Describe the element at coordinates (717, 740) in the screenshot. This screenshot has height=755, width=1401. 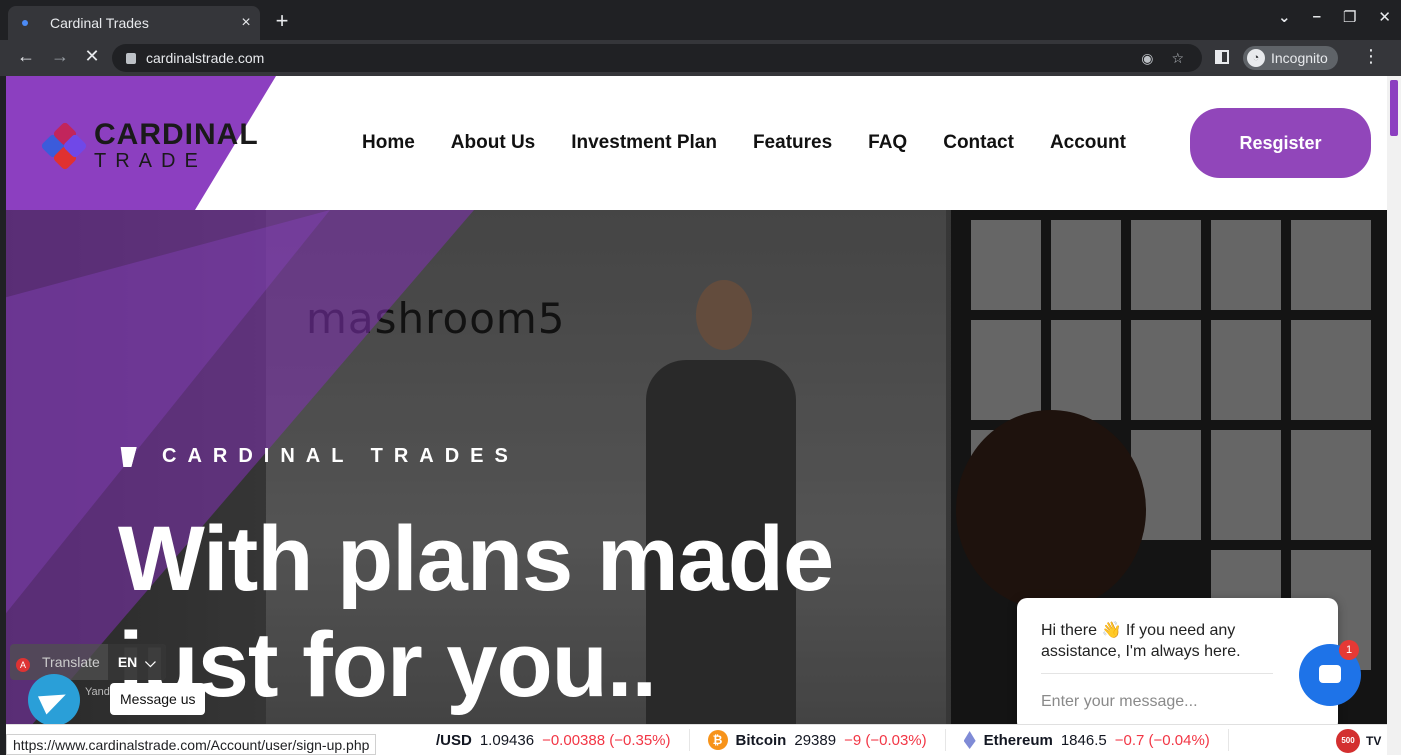
I see `bitcoin-icon: ₿` at that location.